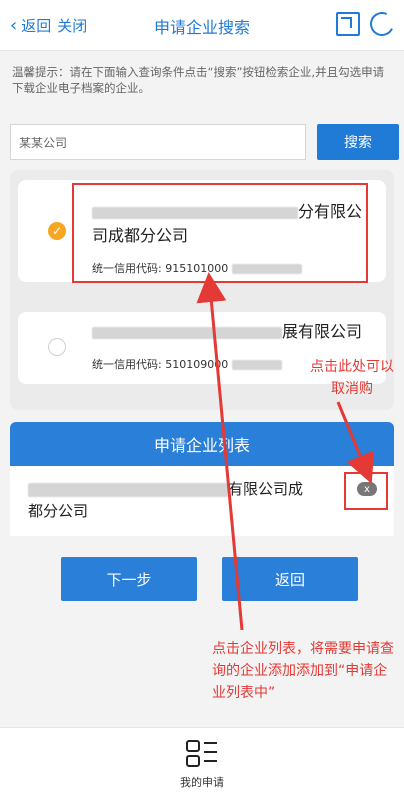 Image resolution: width=404 pixels, height=798 pixels. What do you see at coordinates (166, 500) in the screenshot?
I see `apply-list-item: 有限公司成 都分公司` at bounding box center [166, 500].